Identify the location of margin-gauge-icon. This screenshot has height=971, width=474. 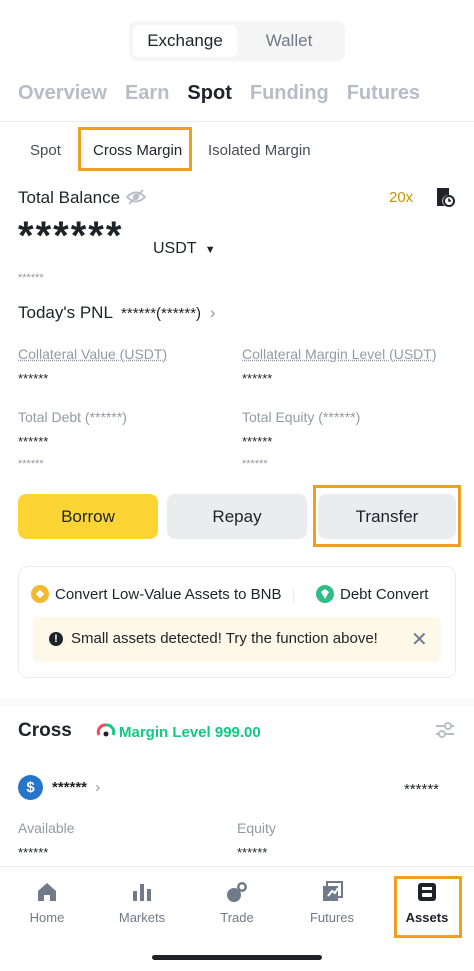
(106, 732).